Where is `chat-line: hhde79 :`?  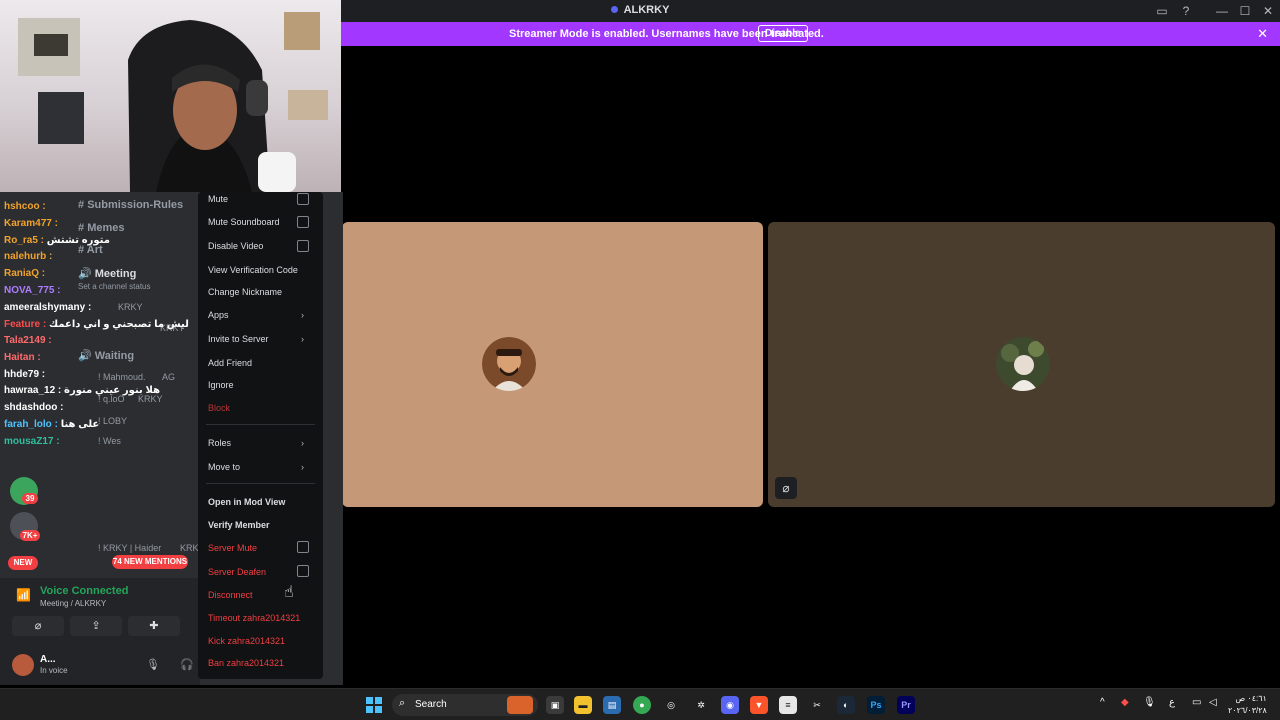 chat-line: hhde79 : is located at coordinates (24, 374).